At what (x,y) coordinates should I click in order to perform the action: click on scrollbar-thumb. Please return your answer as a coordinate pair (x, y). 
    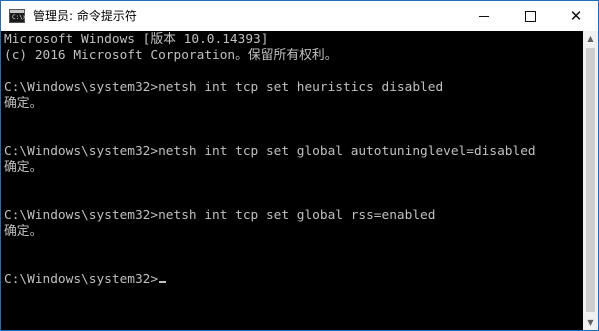
    Looking at the image, I should click on (590, 180).